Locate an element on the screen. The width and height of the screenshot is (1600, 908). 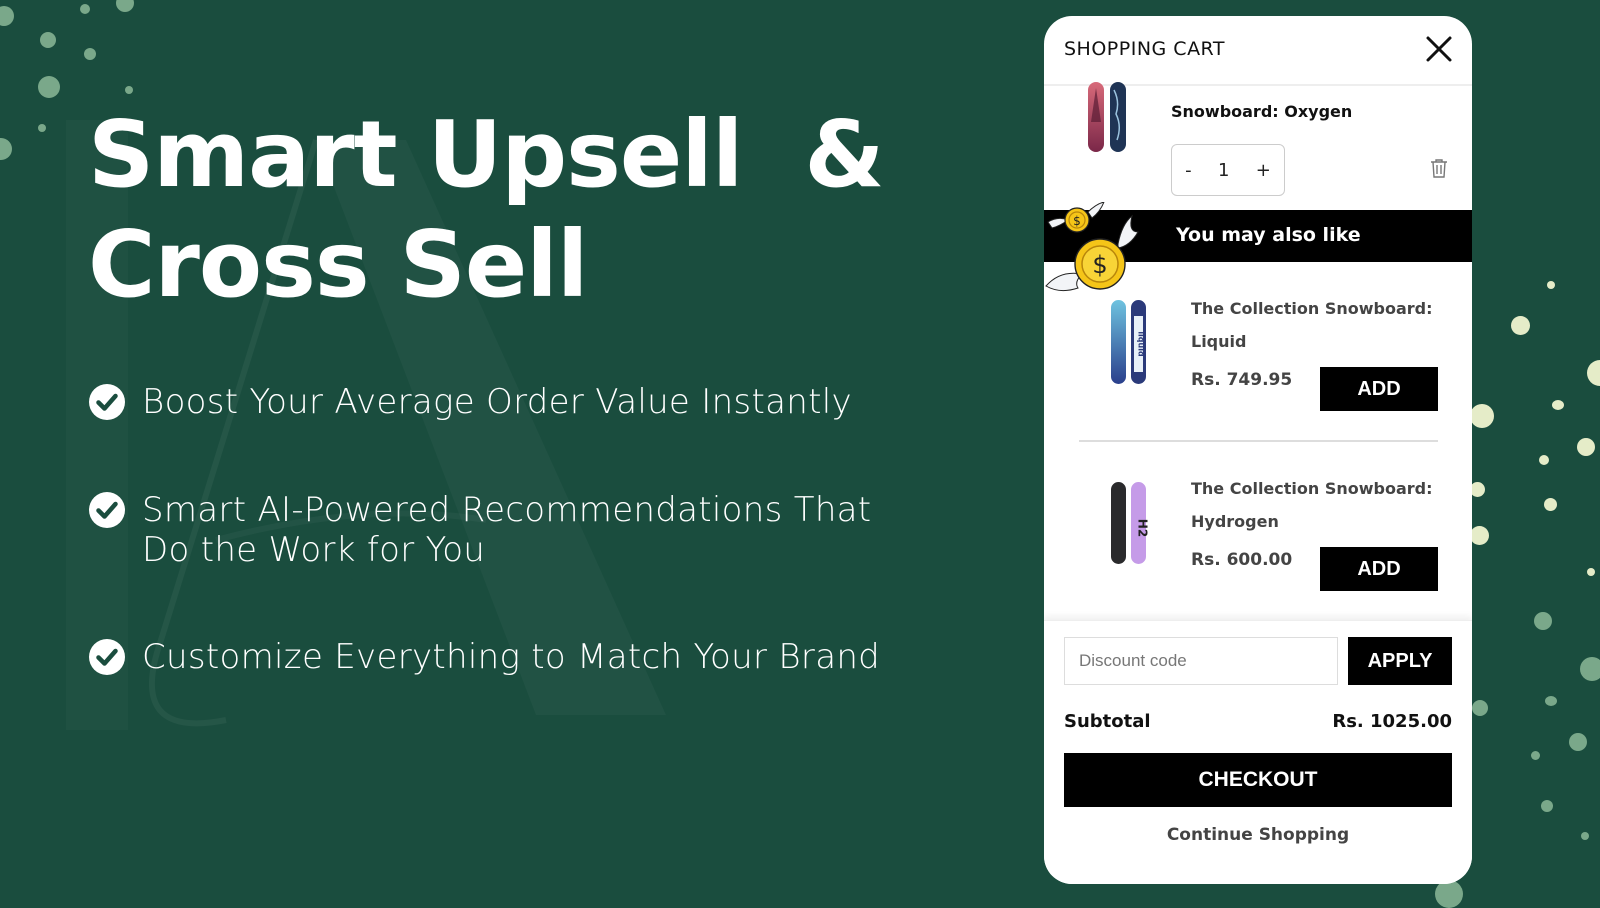
snowboard-hydrogen-image: H2 is located at coordinates (1130, 523).